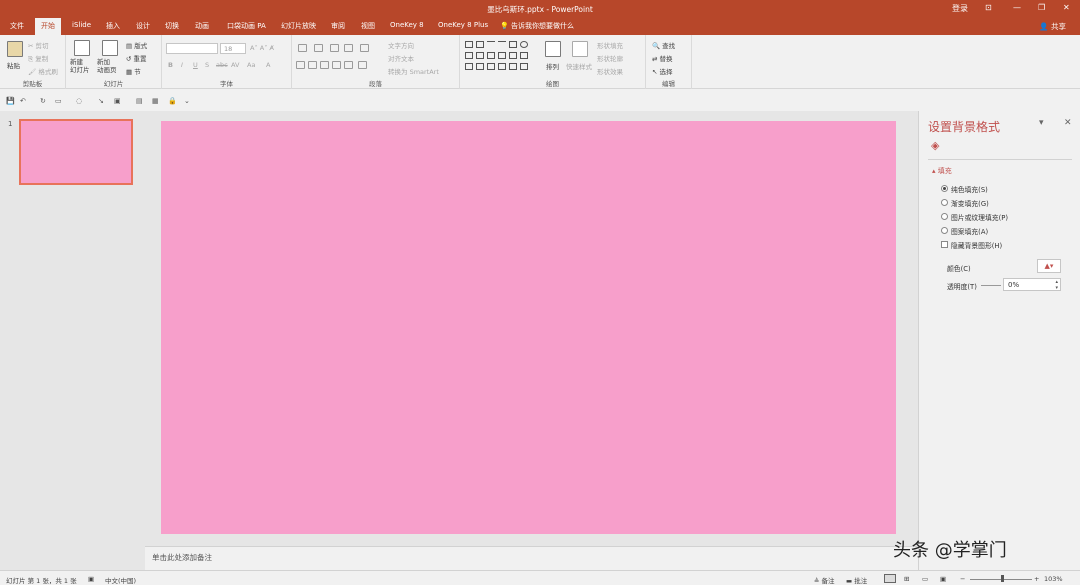 Image resolution: width=1080 pixels, height=585 pixels. Describe the element at coordinates (890, 578) in the screenshot. I see `normal-view-icon` at that location.